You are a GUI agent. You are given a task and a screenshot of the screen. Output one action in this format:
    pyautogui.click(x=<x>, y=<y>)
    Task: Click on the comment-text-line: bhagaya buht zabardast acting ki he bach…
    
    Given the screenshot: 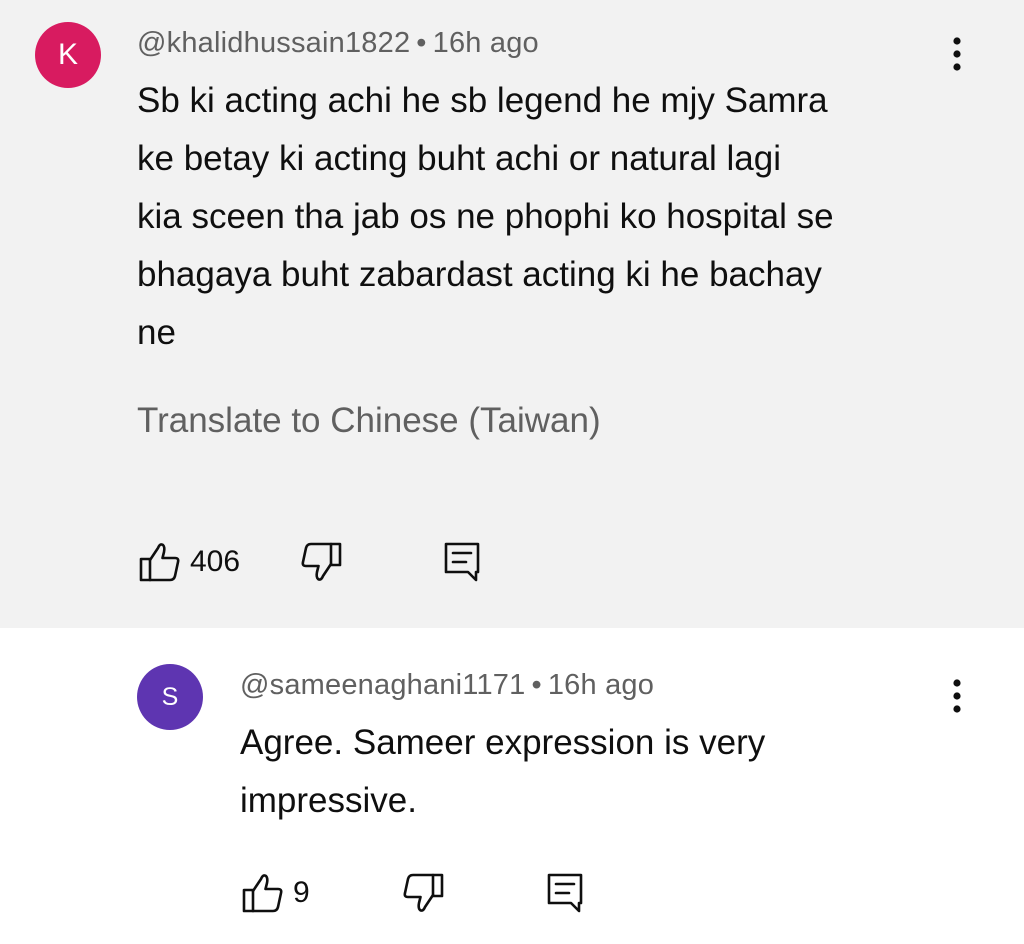 What is the action you would take?
    pyautogui.click(x=479, y=274)
    